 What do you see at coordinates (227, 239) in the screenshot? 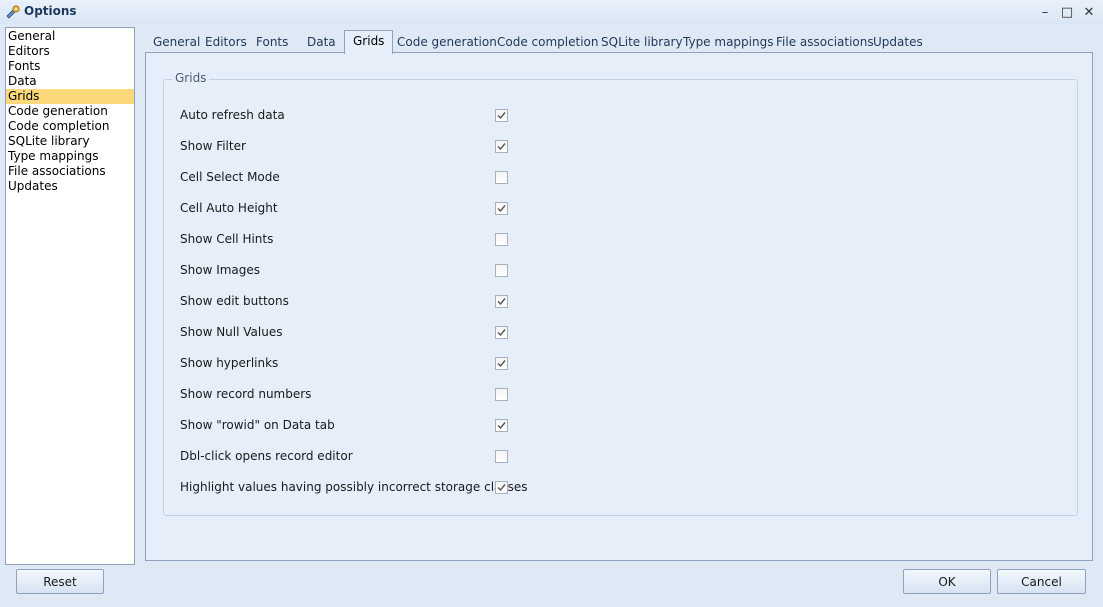
I see `option-label: Show Cell Hints` at bounding box center [227, 239].